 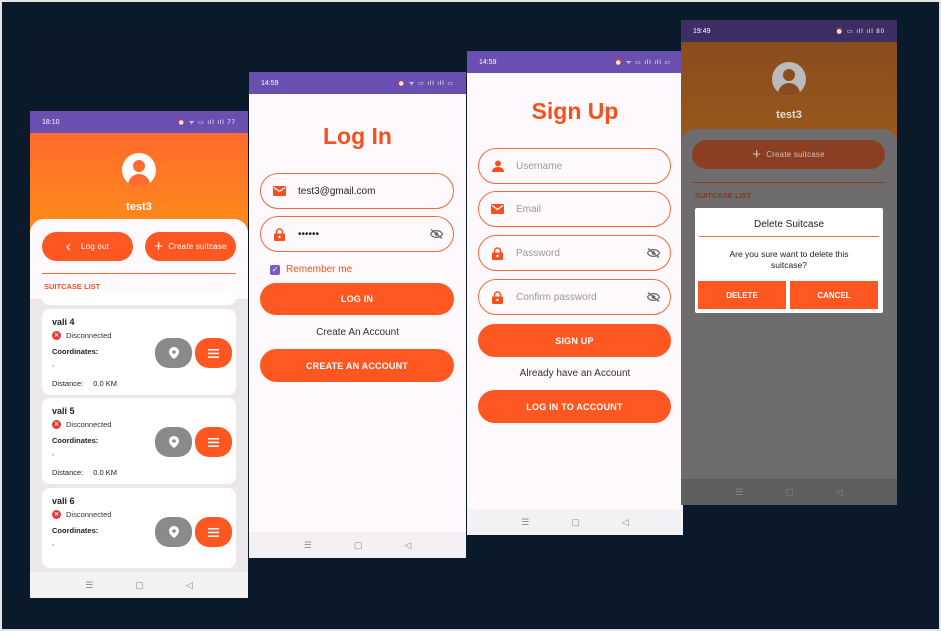 I want to click on dialog-divider, so click(x=789, y=236).